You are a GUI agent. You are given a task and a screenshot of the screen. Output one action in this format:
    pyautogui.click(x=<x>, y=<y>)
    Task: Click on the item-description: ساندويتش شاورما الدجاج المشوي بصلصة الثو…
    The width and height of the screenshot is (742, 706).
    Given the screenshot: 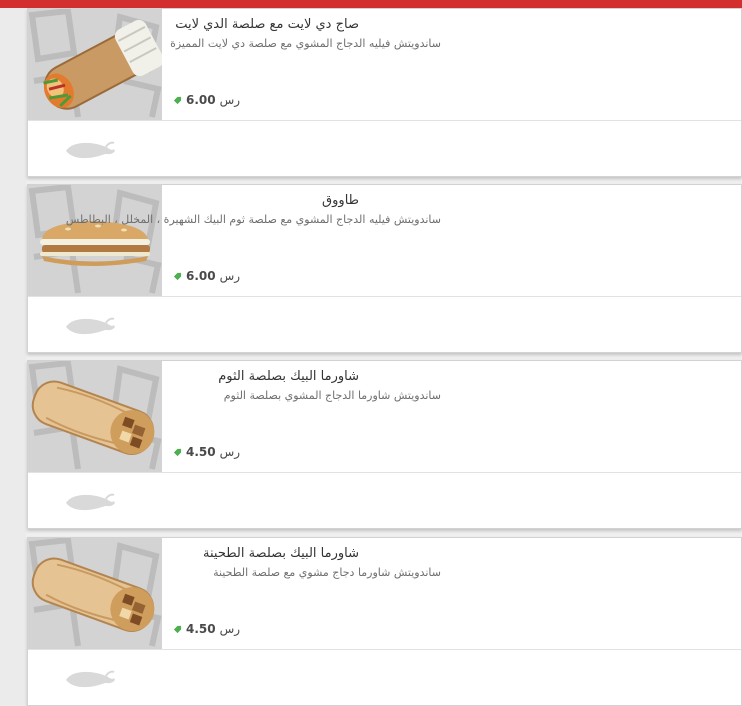 What is the action you would take?
    pyautogui.click(x=332, y=395)
    